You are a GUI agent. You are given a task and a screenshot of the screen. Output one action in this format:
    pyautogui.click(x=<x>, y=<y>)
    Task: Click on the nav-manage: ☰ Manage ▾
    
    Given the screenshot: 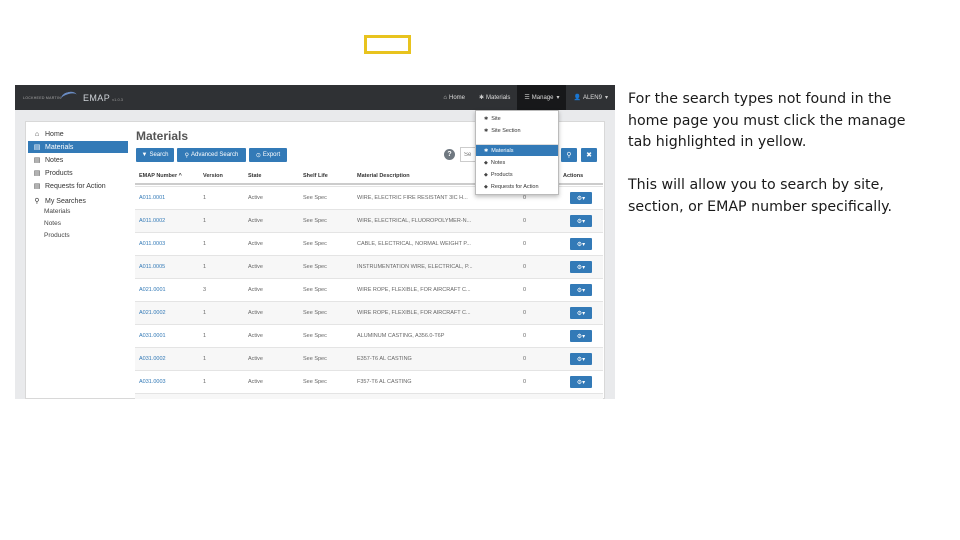 What is the action you would take?
    pyautogui.click(x=542, y=97)
    